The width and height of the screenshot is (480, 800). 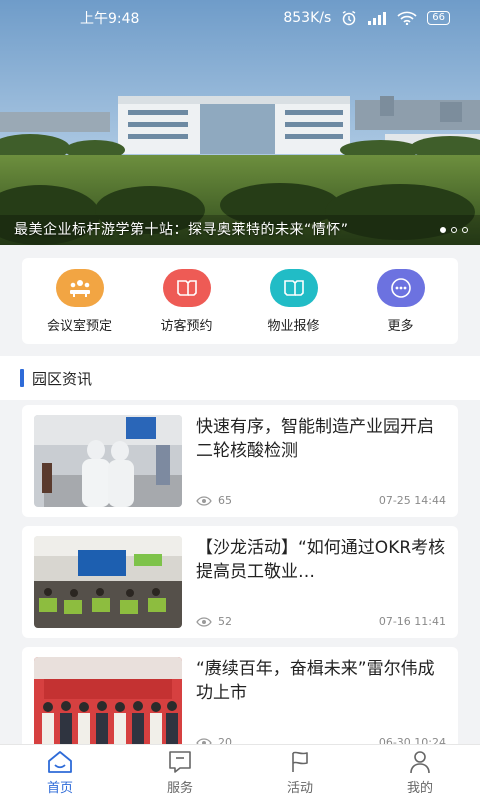 I want to click on view-count: 65, so click(x=214, y=500).